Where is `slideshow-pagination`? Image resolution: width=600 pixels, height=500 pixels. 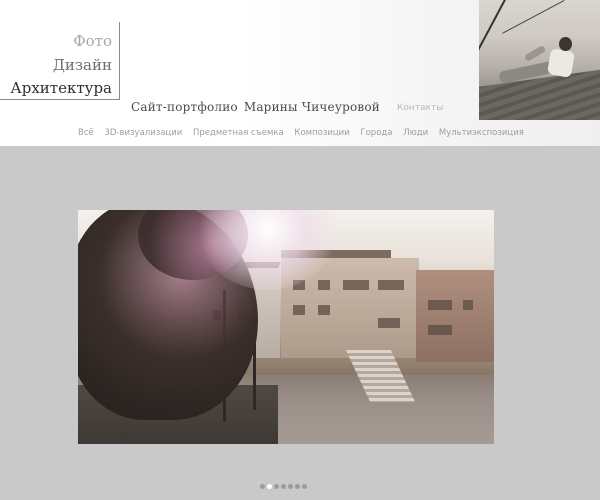 slideshow-pagination is located at coordinates (284, 486).